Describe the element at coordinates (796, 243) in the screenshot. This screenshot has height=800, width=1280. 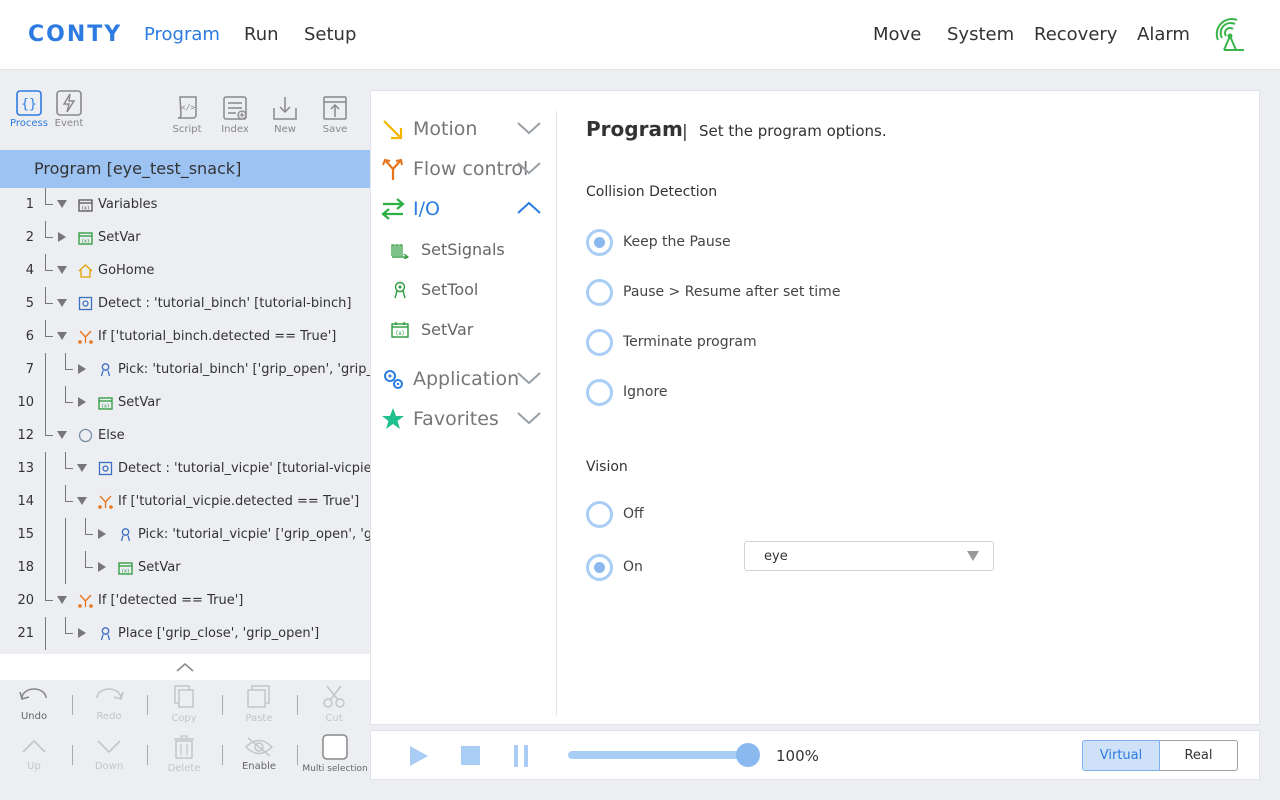
I see `collision-option-keep-pause: Keep the Pause` at that location.